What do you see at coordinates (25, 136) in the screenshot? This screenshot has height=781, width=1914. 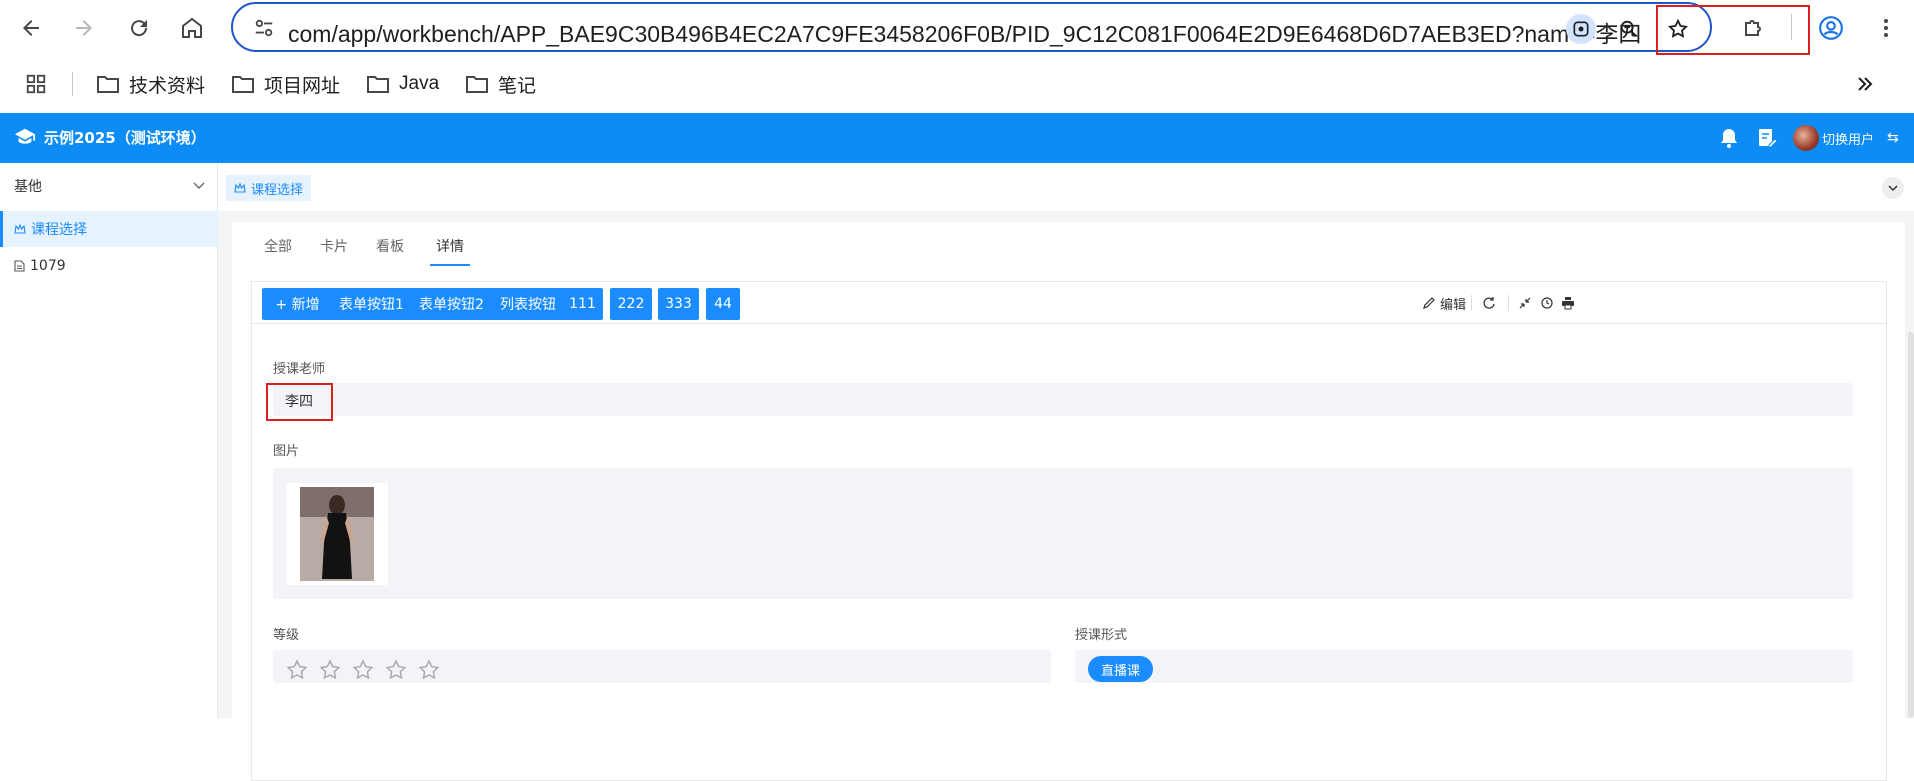 I see `graduation-cap-icon` at bounding box center [25, 136].